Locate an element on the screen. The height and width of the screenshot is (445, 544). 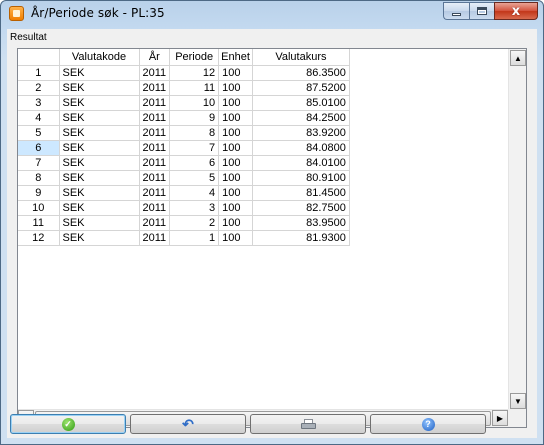
cell-valutakurs: 87.5200 is located at coordinates (301, 88).